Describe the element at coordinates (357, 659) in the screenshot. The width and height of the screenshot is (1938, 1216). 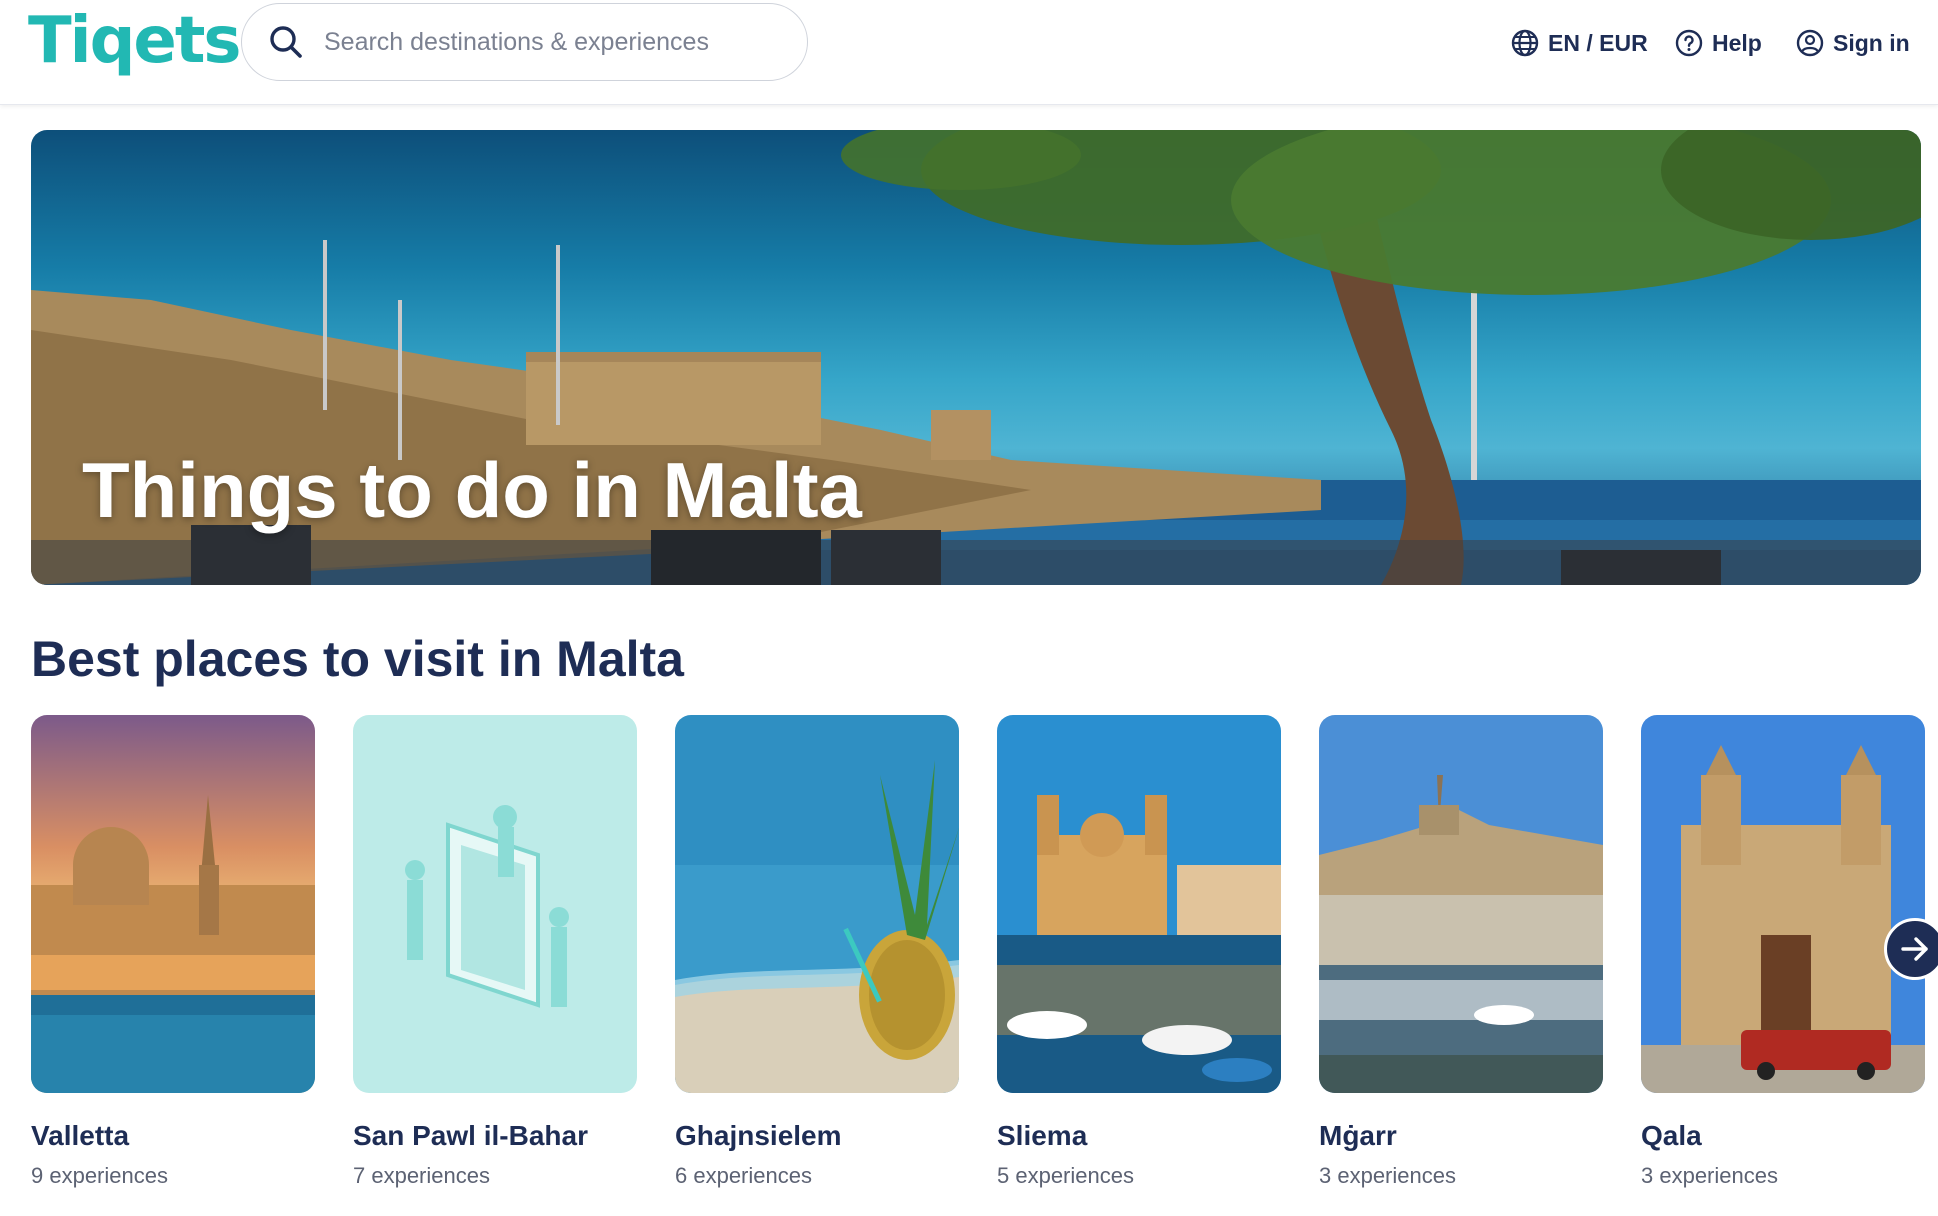
I see `section-title: Best places to visit in Malta` at that location.